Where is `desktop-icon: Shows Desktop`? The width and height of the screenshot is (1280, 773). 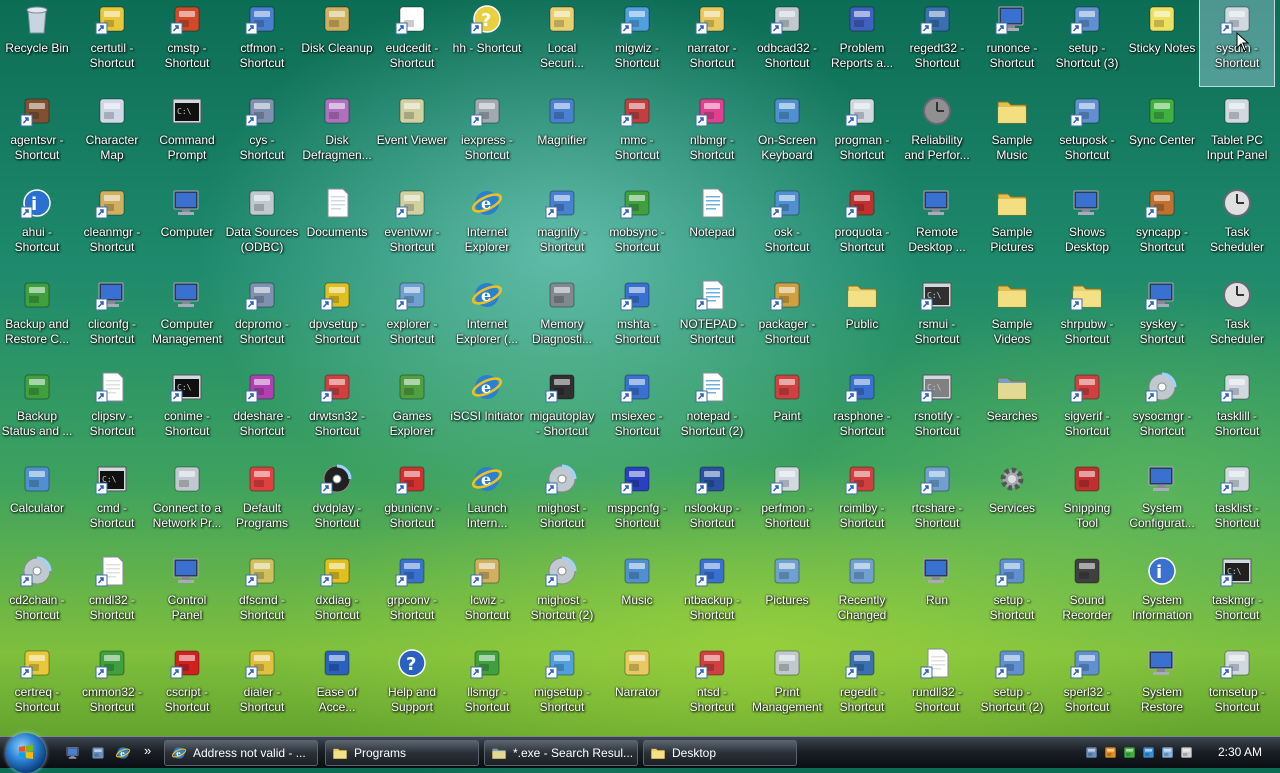 desktop-icon: Shows Desktop is located at coordinates (1087, 227).